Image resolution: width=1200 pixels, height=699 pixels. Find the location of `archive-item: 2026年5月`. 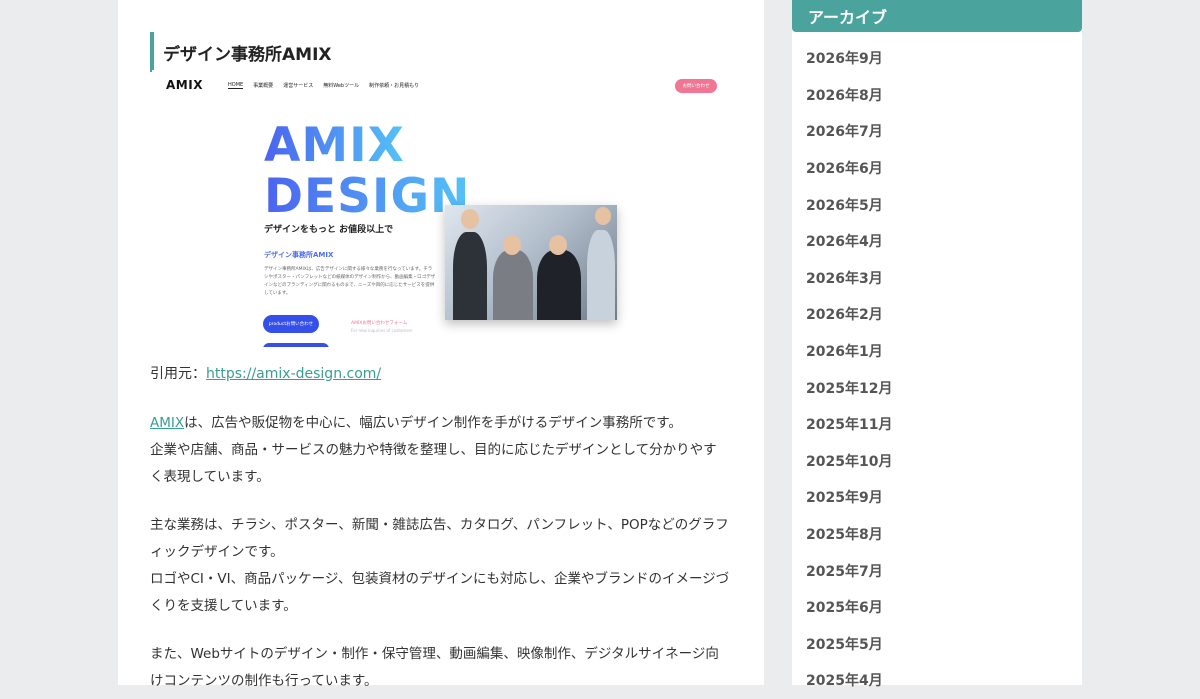

archive-item: 2026年5月 is located at coordinates (849, 204).